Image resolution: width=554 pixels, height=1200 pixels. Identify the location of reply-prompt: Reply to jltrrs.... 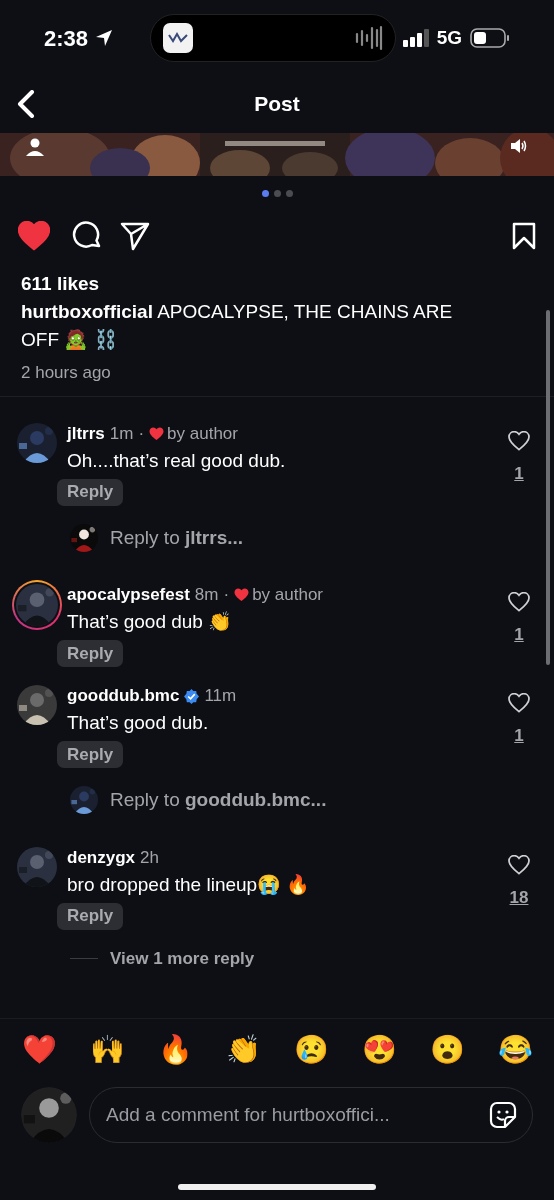
(177, 537).